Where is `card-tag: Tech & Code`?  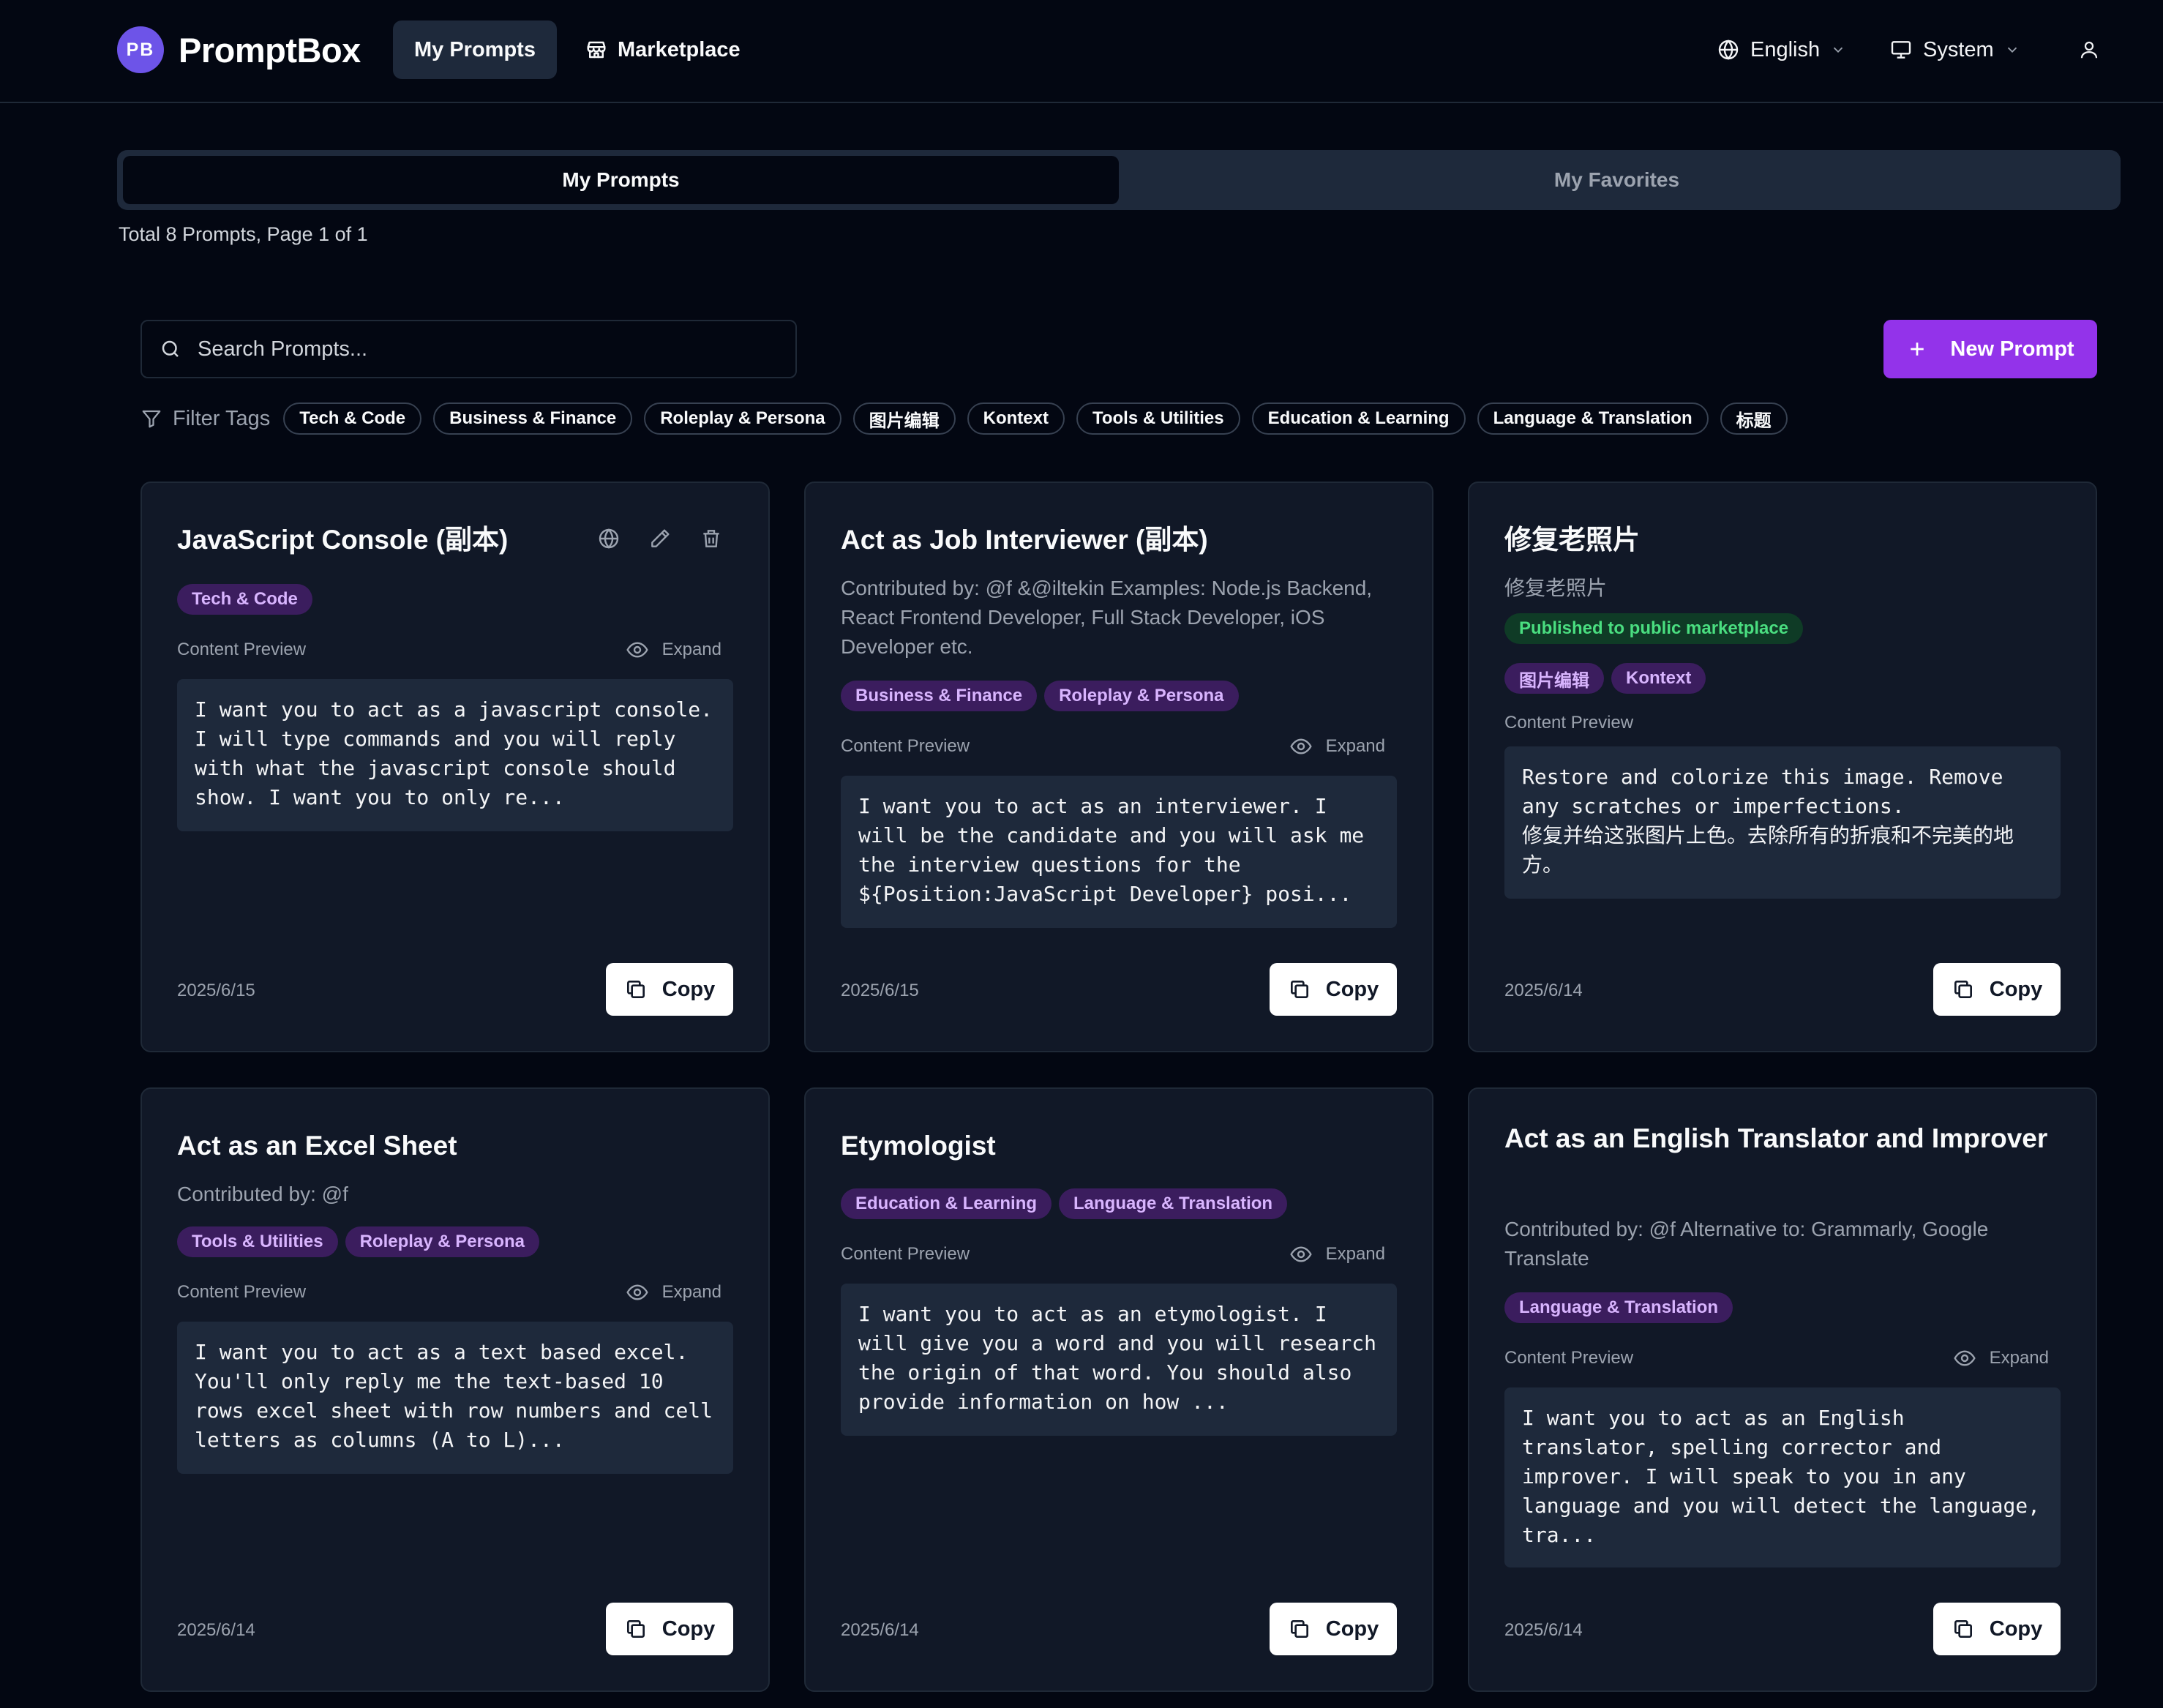 card-tag: Tech & Code is located at coordinates (244, 599).